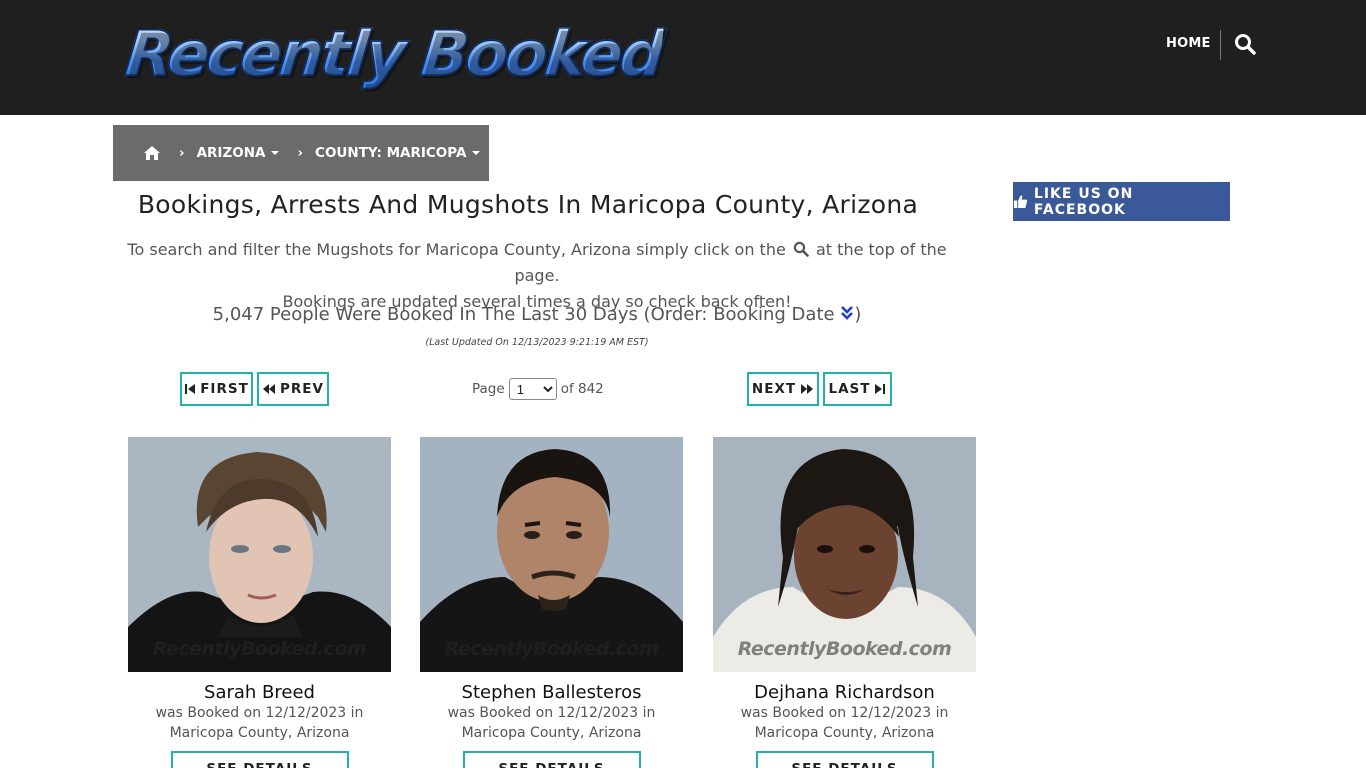 This screenshot has width=1366, height=768. I want to click on last-page-label: LAST, so click(849, 389).